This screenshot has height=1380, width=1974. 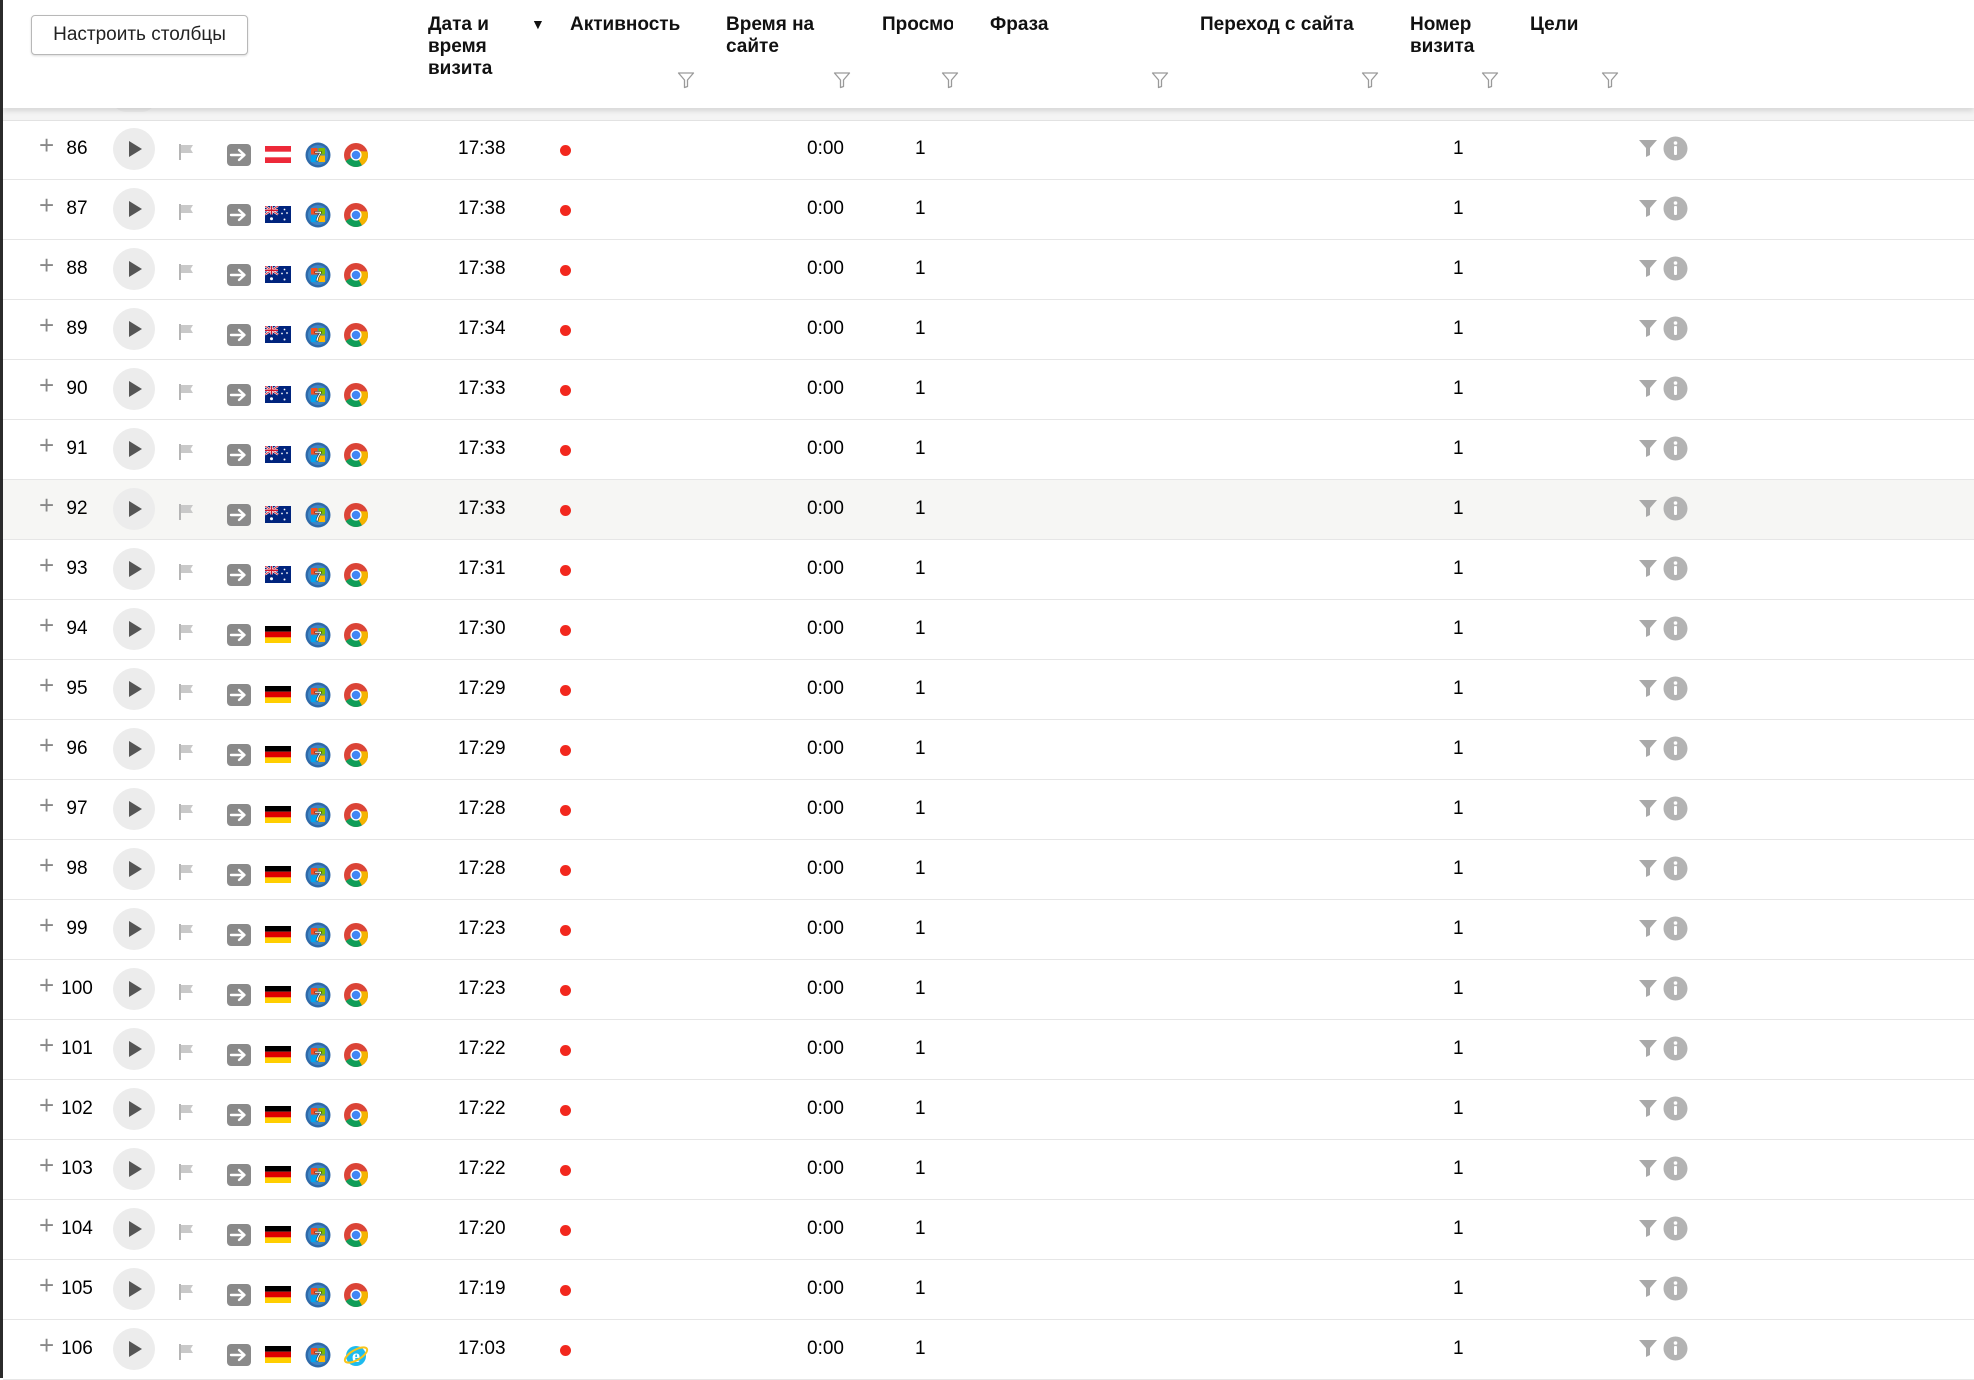 I want to click on table-row: + 92 7 17:33 0:00 1 1, so click(x=988, y=510).